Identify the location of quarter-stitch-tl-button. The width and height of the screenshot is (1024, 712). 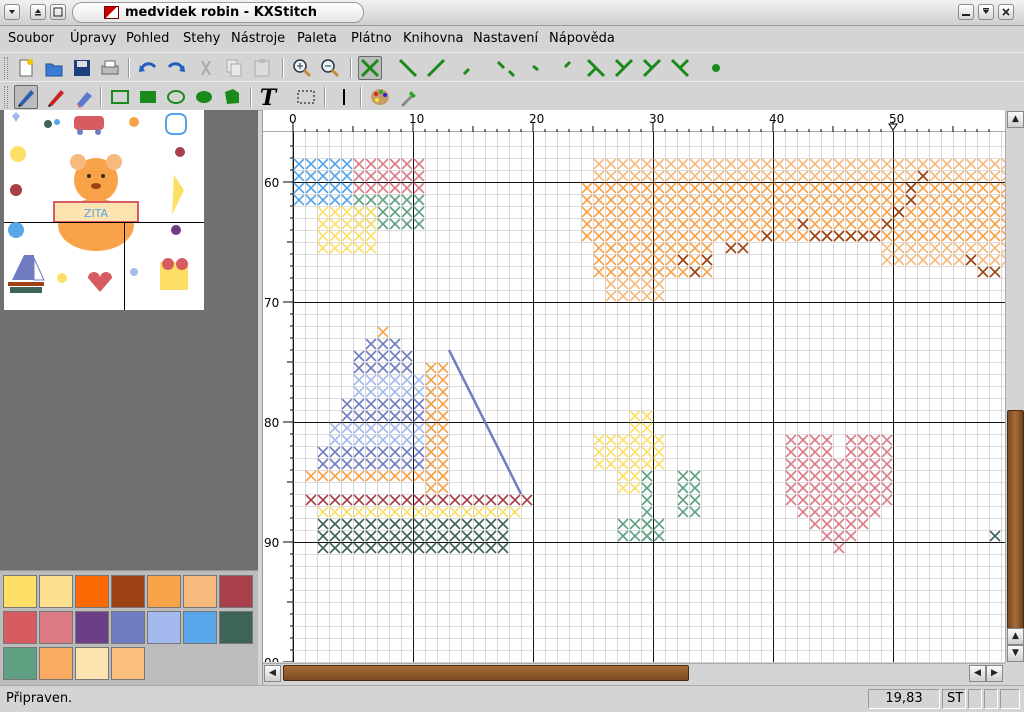
(506, 68).